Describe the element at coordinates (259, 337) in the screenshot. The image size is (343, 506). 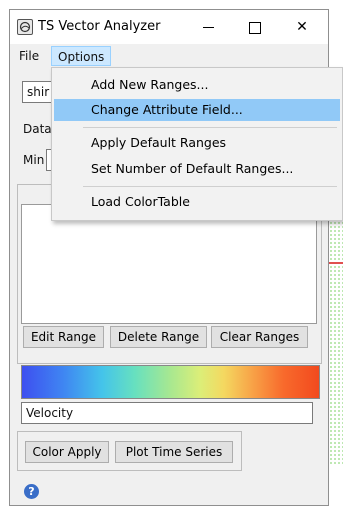
I see `clear-ranges-button: Clear Ranges` at that location.